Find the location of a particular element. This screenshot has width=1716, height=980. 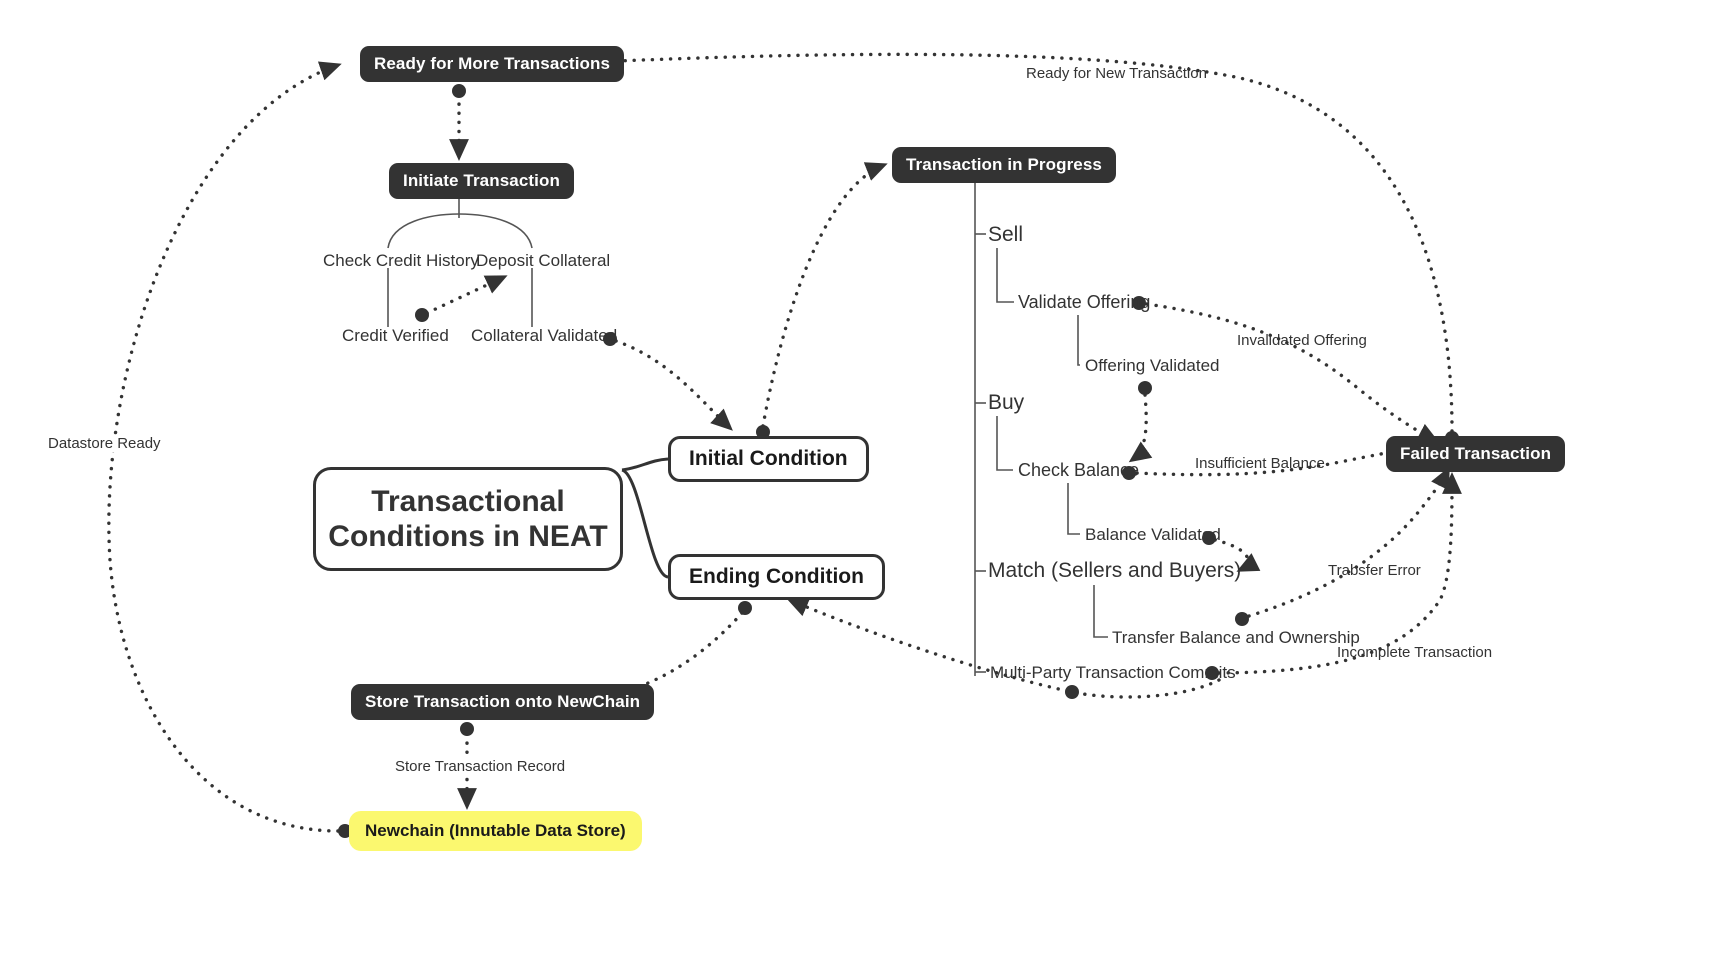

node-label: Transaction in Progress is located at coordinates (1004, 164).